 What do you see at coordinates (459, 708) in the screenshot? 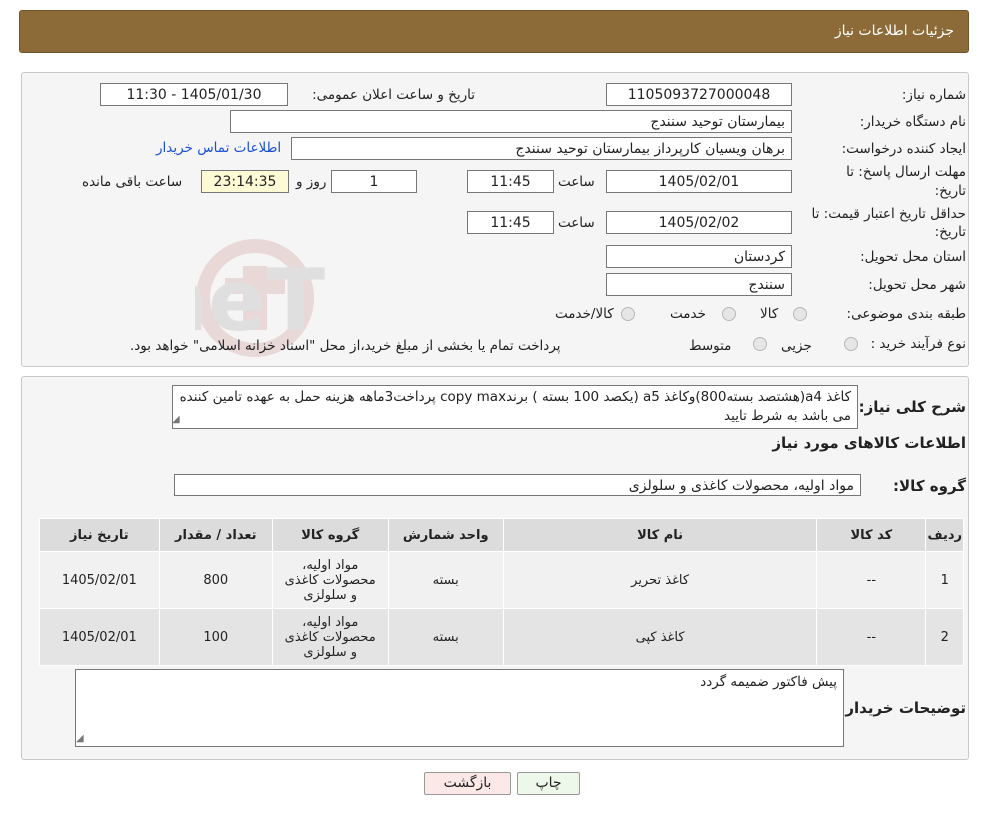
I see `buyer-notes-textarea: پیش فاکتور ضمیمه گردد` at bounding box center [459, 708].